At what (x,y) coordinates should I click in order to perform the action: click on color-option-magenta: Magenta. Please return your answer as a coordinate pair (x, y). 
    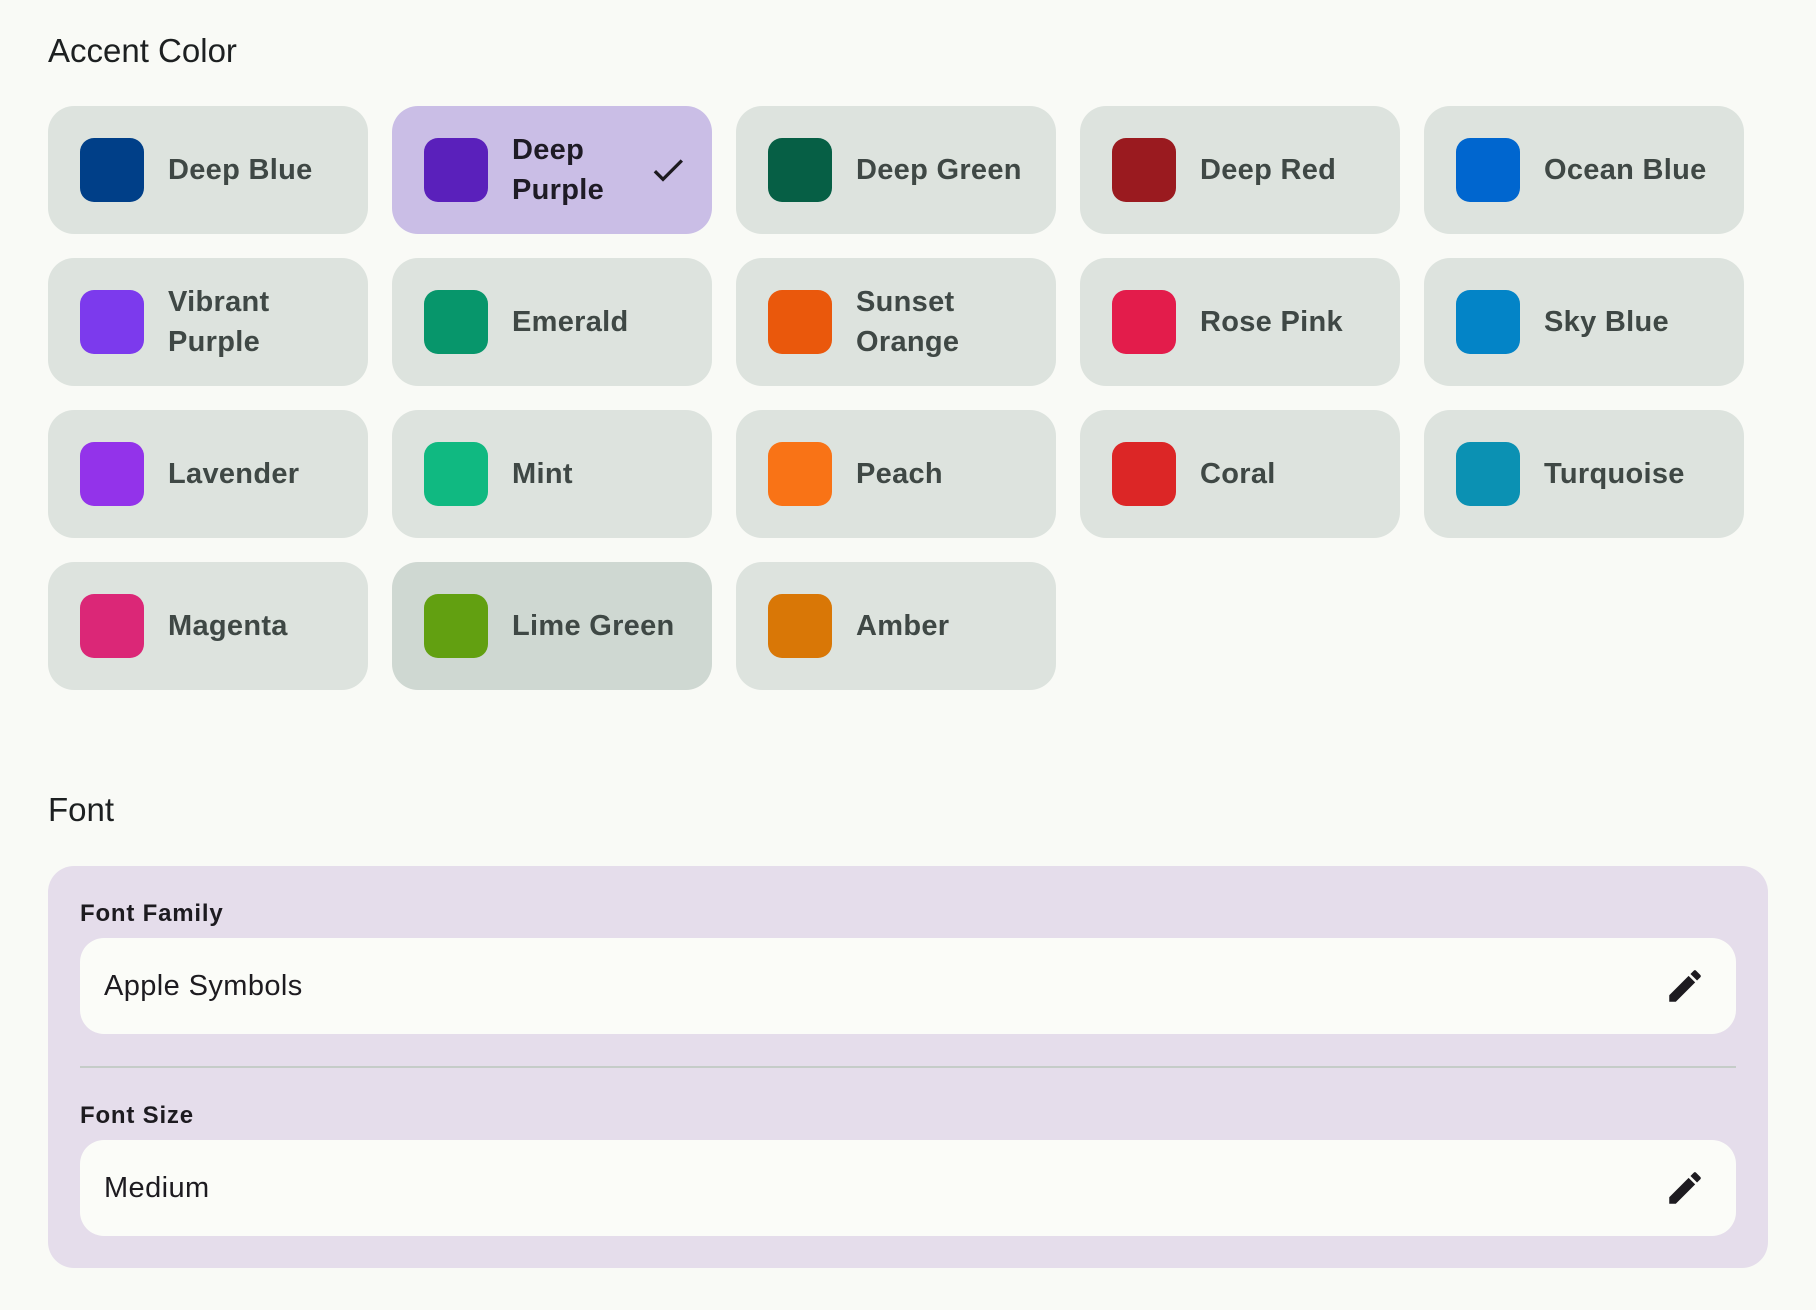
    Looking at the image, I should click on (208, 626).